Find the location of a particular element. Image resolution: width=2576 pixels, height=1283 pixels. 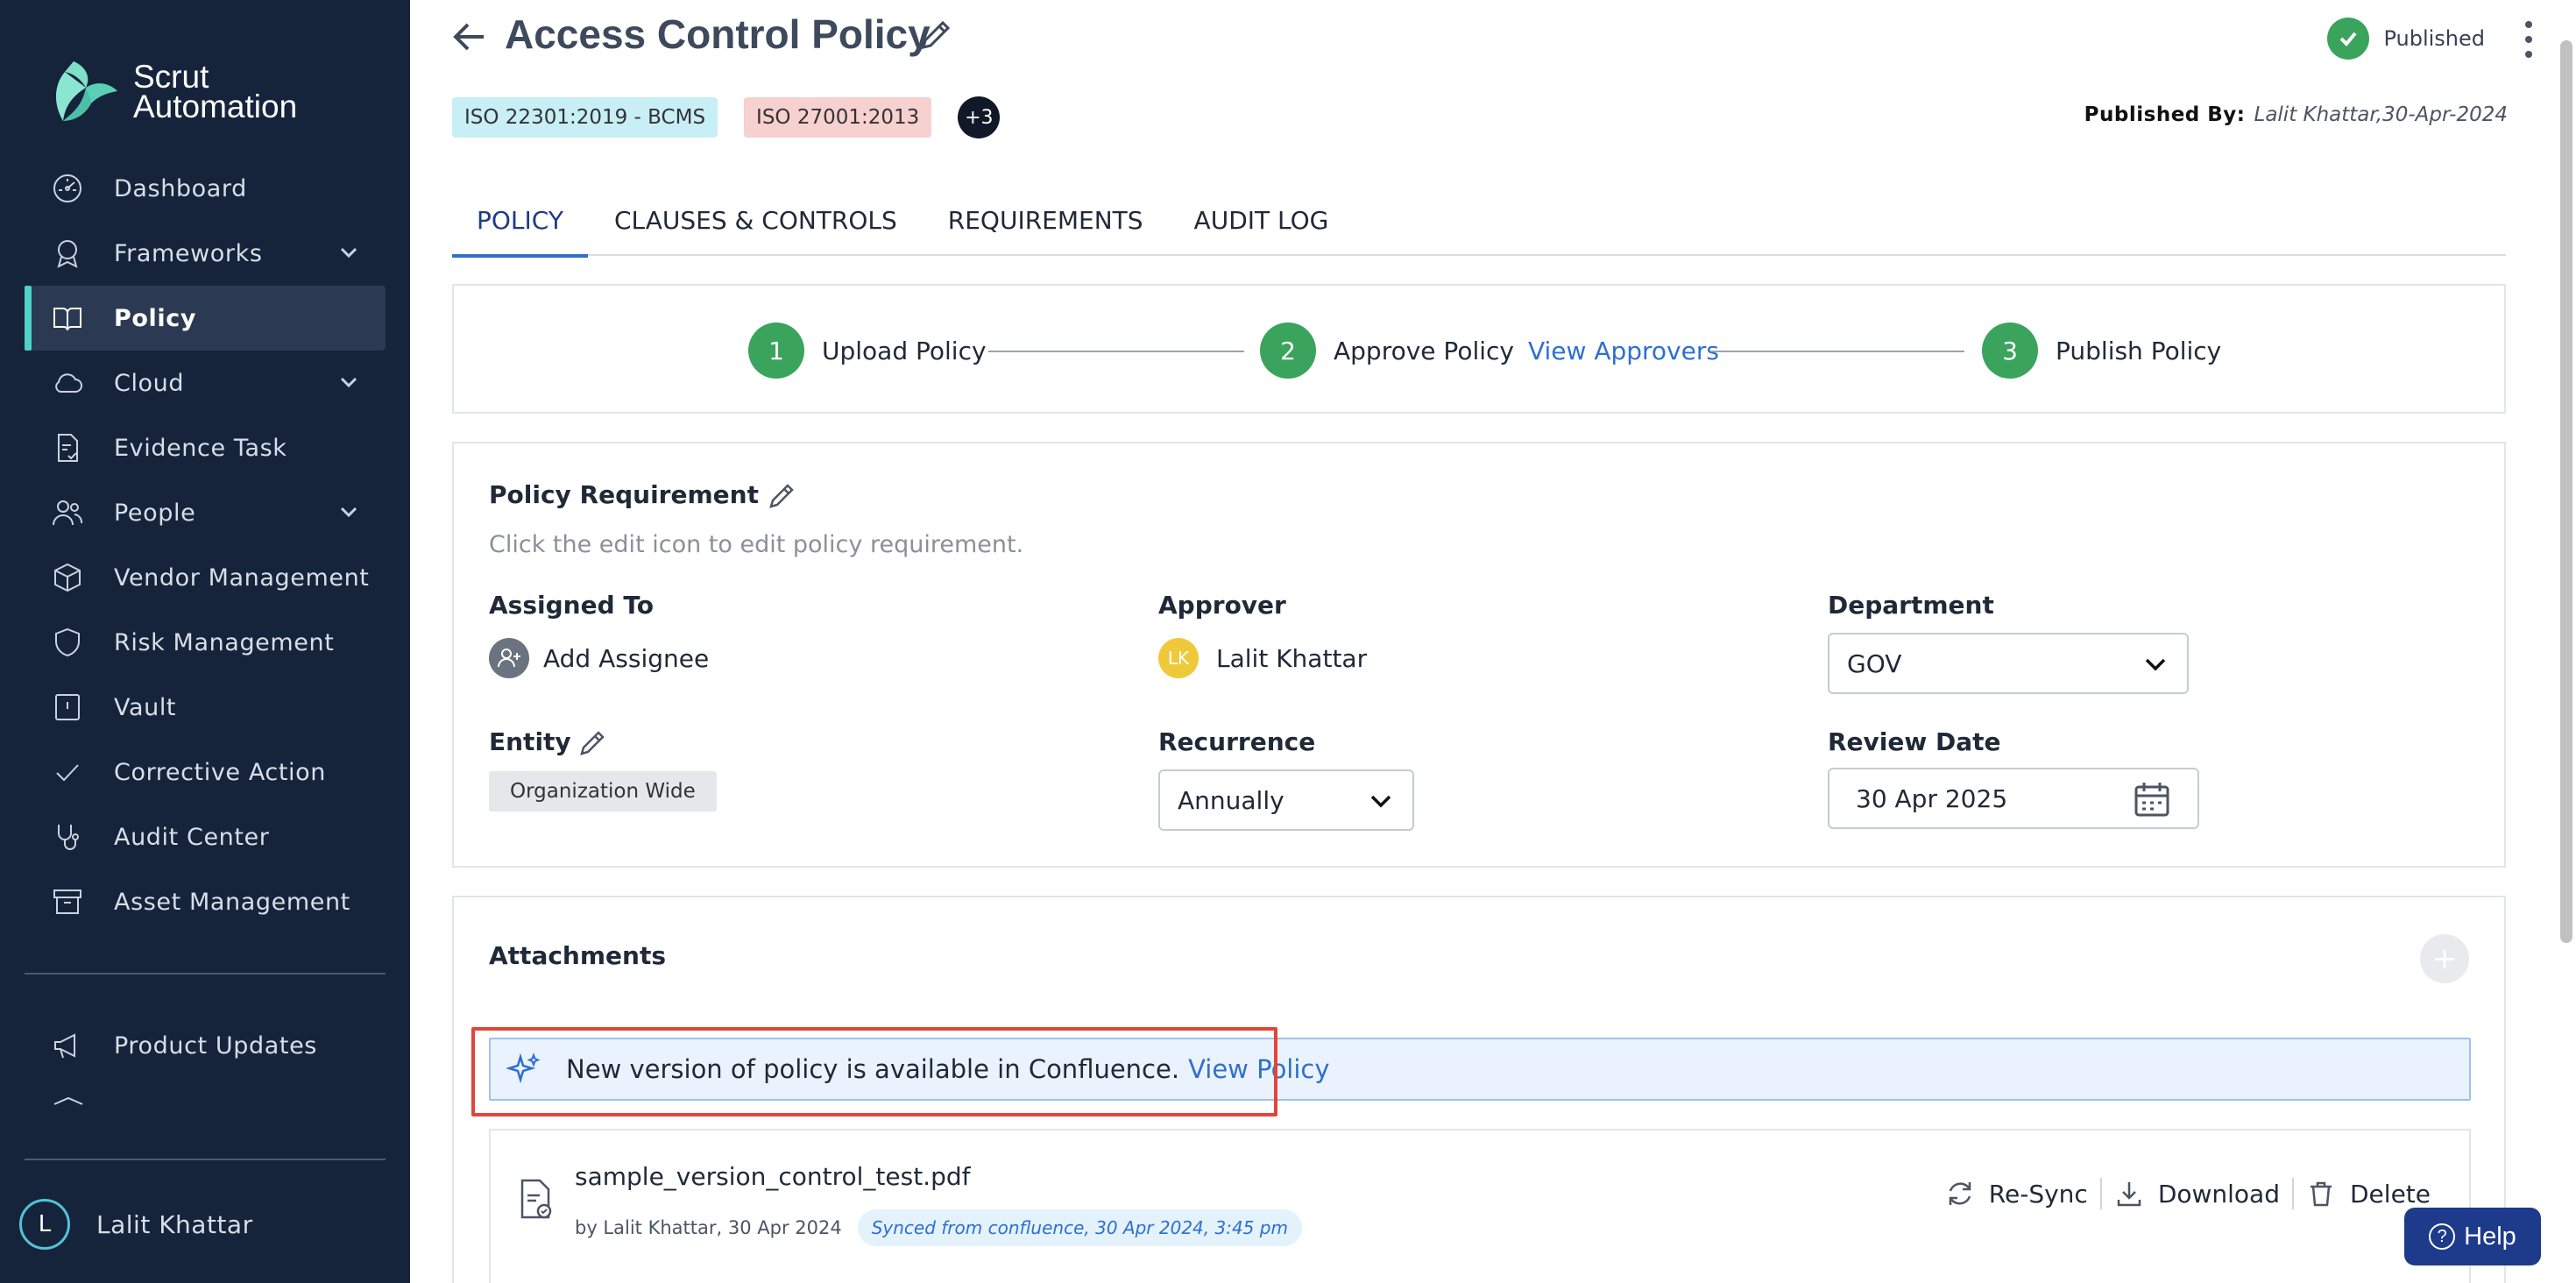

tab-audit-log: AUDIT LOG is located at coordinates (1262, 220).